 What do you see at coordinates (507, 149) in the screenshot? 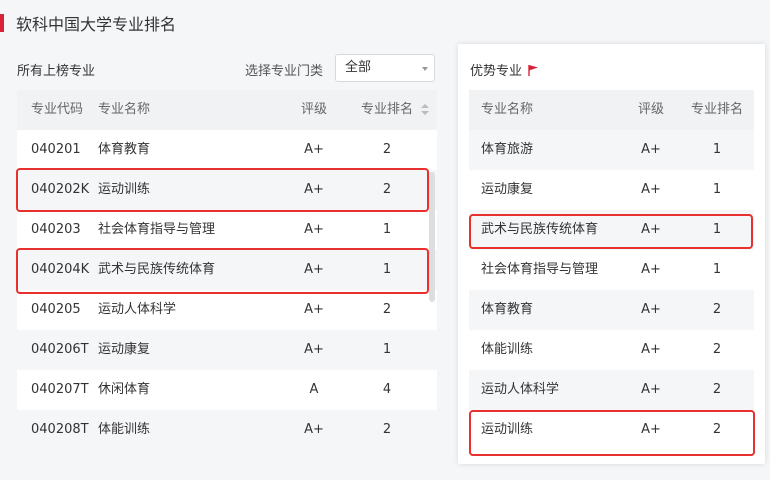
I see `major-name: 体育旅游` at bounding box center [507, 149].